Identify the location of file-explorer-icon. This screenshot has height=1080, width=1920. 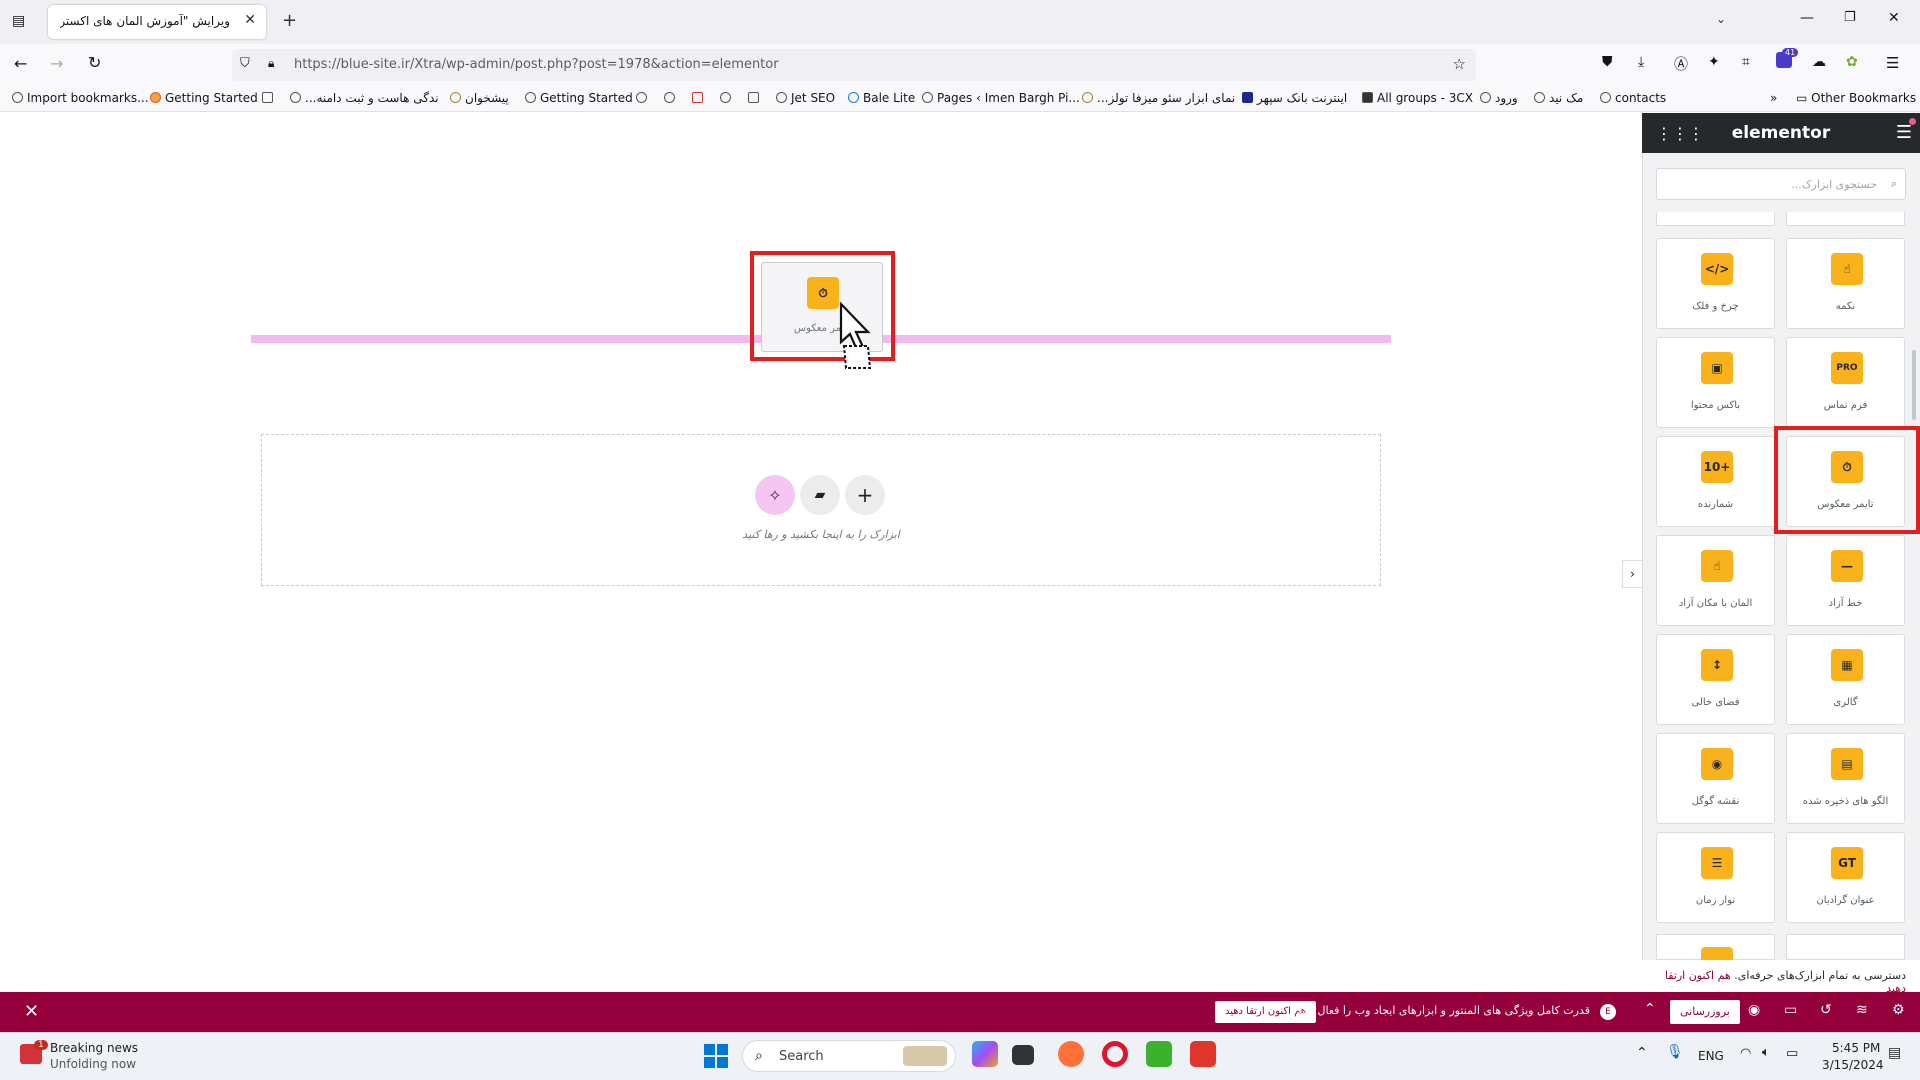
(1023, 1055).